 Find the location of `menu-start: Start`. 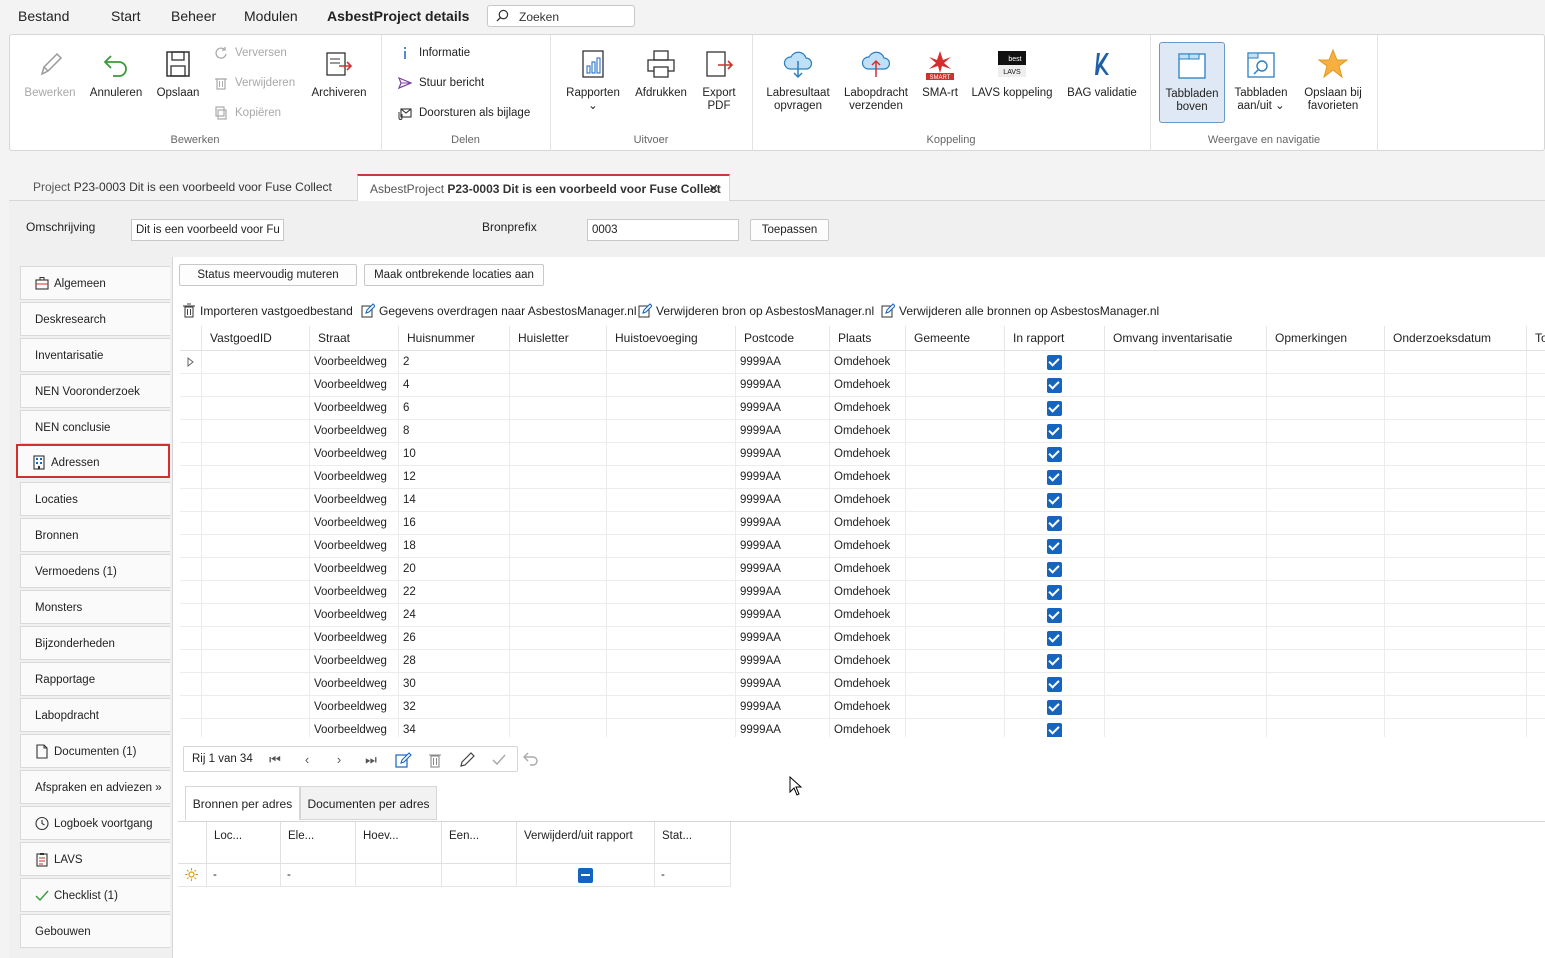

menu-start: Start is located at coordinates (126, 16).